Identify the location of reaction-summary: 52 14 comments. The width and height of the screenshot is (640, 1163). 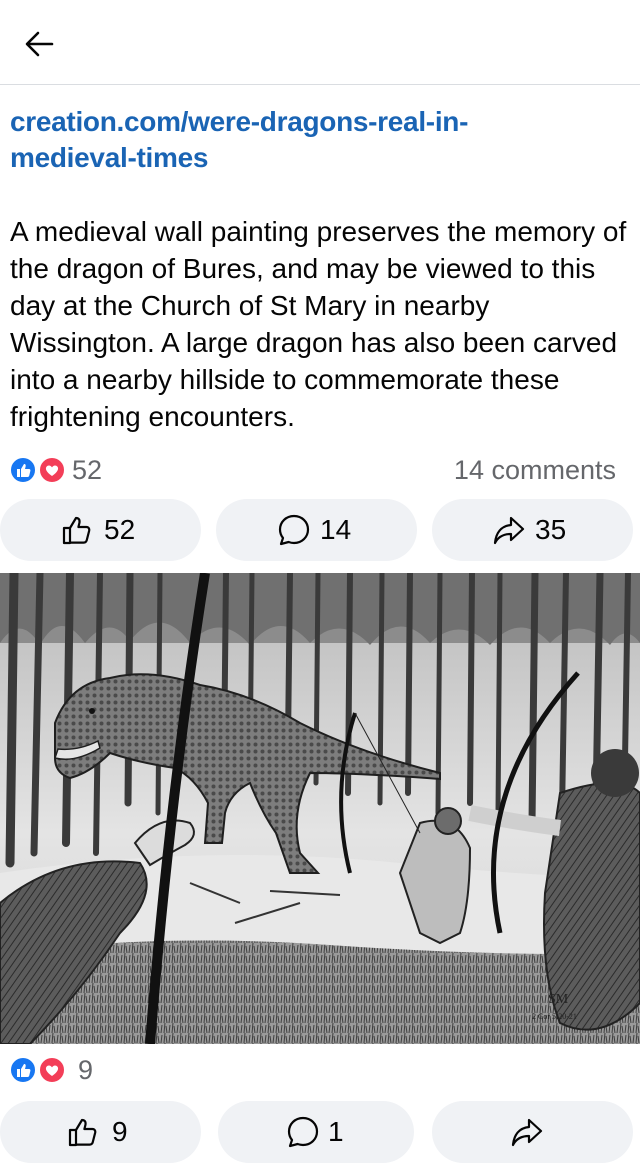
(320, 470).